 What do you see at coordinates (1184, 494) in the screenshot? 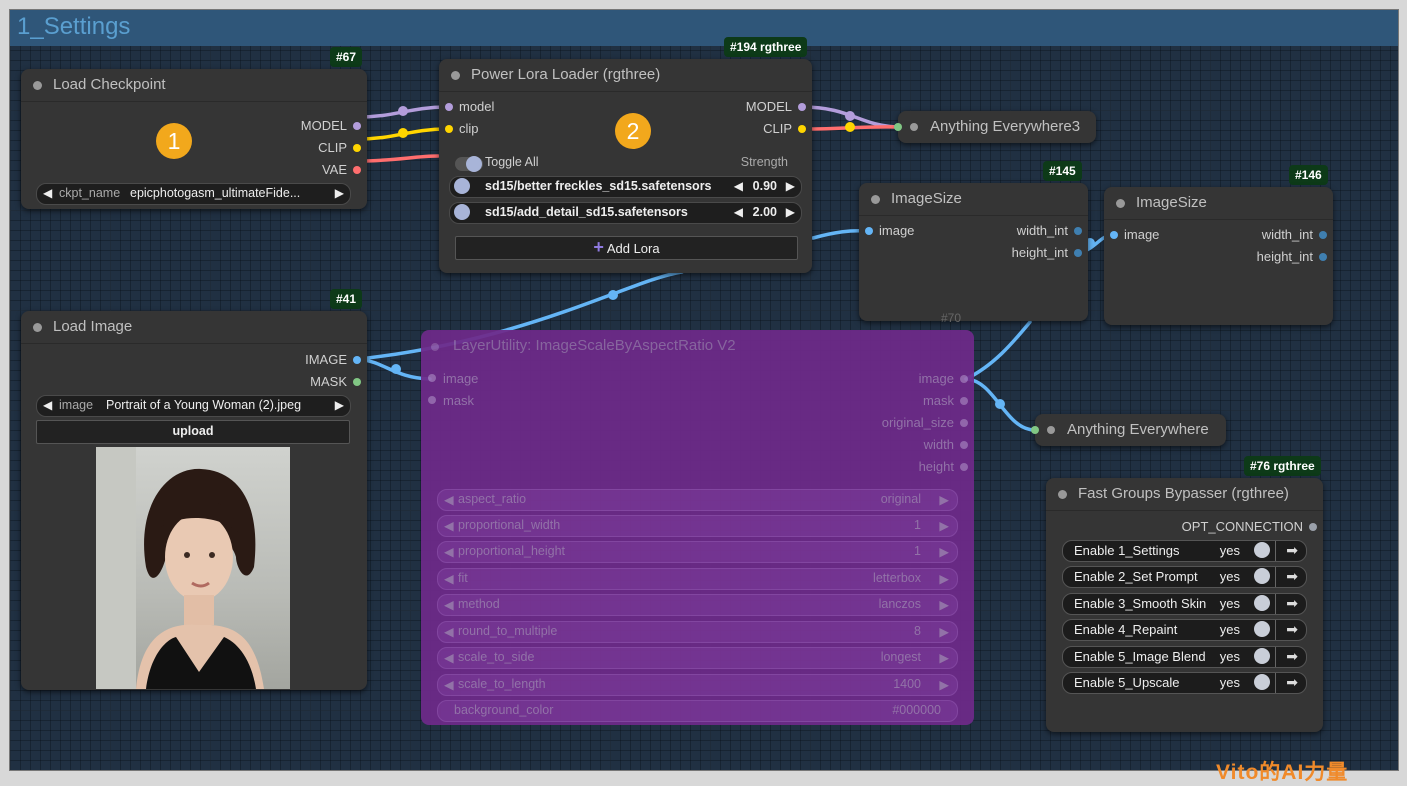
I see `node-title-bar: Fast Groups Bypasser (rgthree)` at bounding box center [1184, 494].